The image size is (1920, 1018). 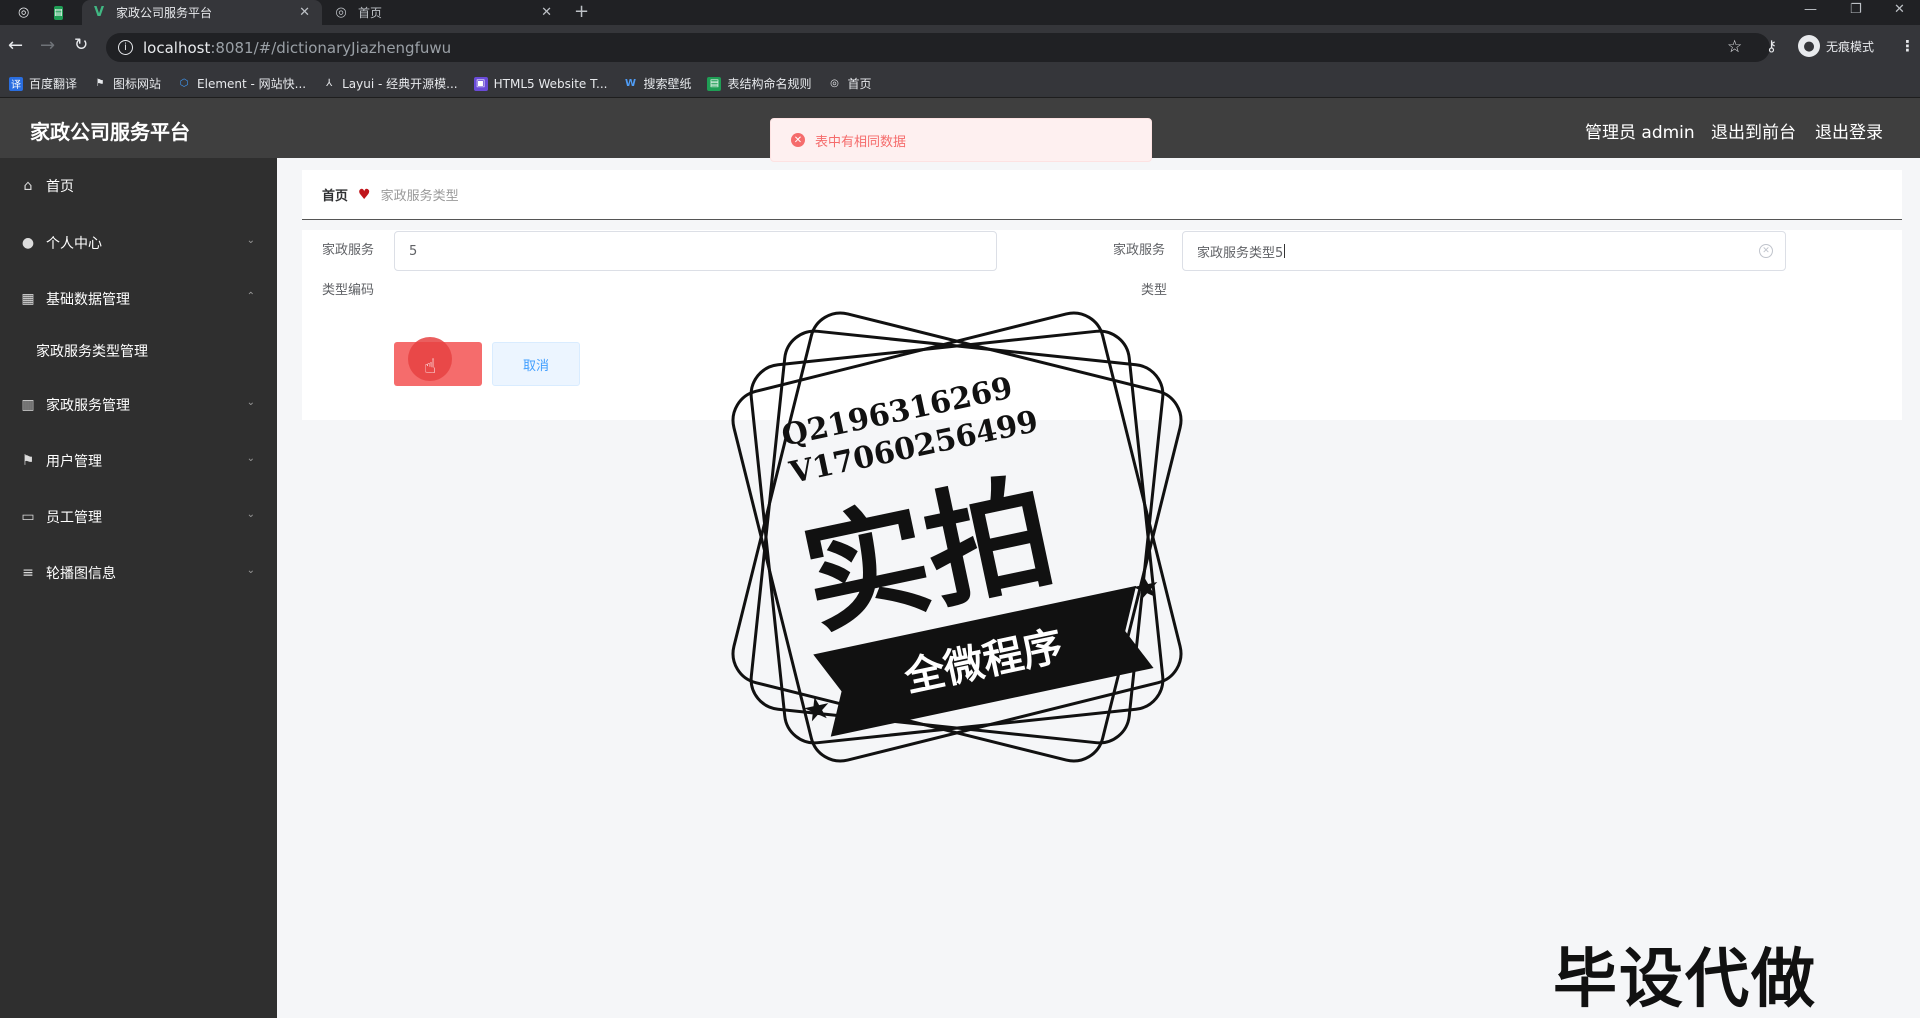 I want to click on url-host: localhost, so click(x=177, y=47).